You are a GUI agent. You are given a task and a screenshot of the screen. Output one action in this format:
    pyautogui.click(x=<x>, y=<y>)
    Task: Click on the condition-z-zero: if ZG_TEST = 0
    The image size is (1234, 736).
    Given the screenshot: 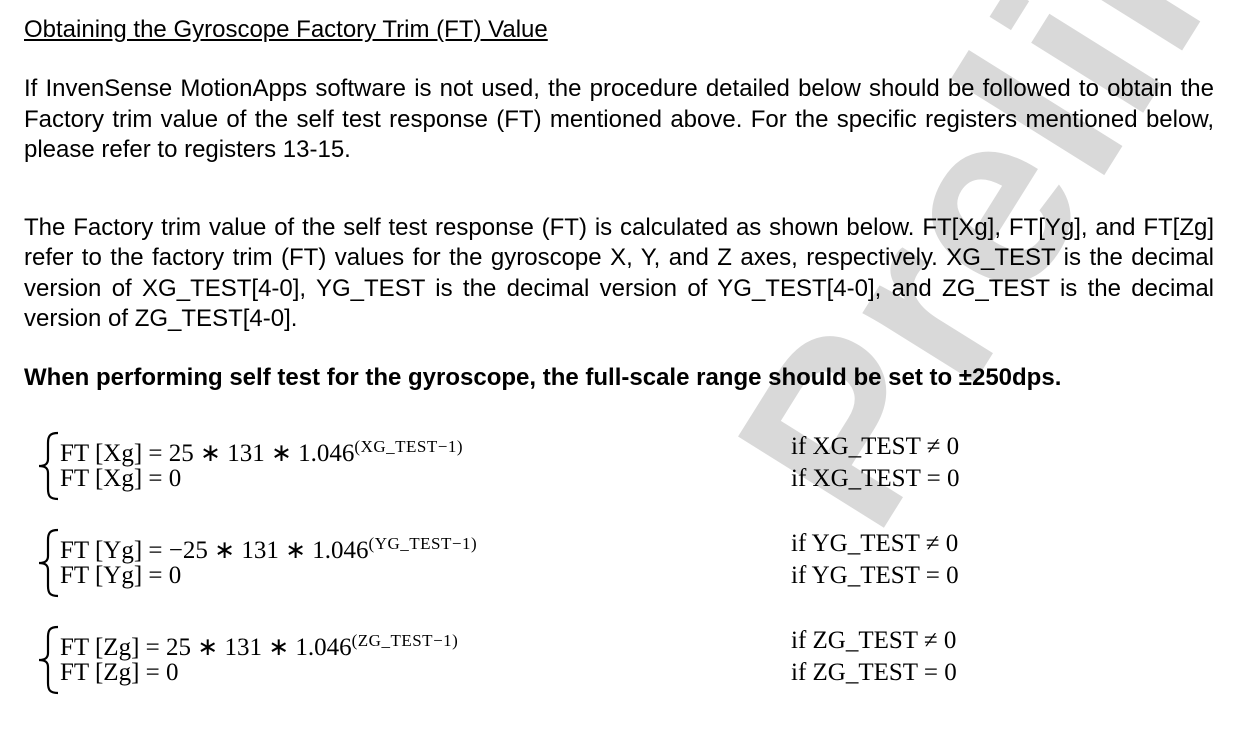 What is the action you would take?
    pyautogui.click(x=874, y=672)
    